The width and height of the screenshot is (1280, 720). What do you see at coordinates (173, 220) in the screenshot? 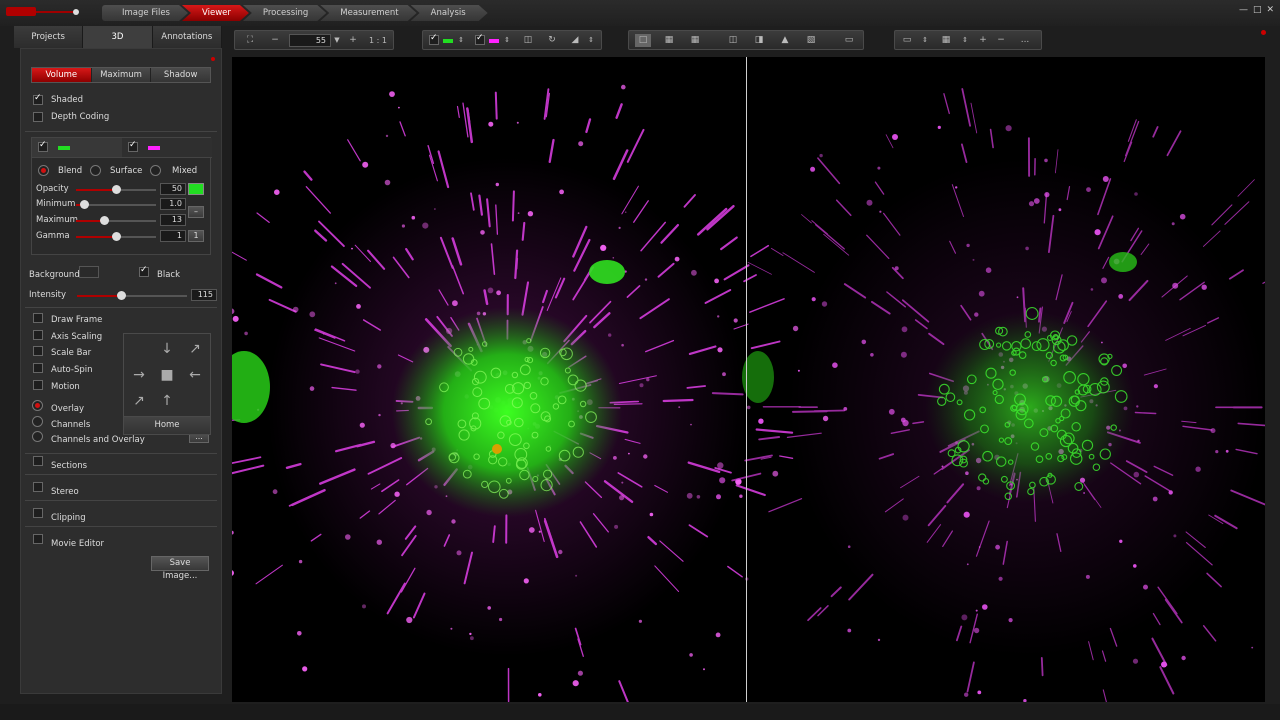
I see `maximum-value: 13` at bounding box center [173, 220].